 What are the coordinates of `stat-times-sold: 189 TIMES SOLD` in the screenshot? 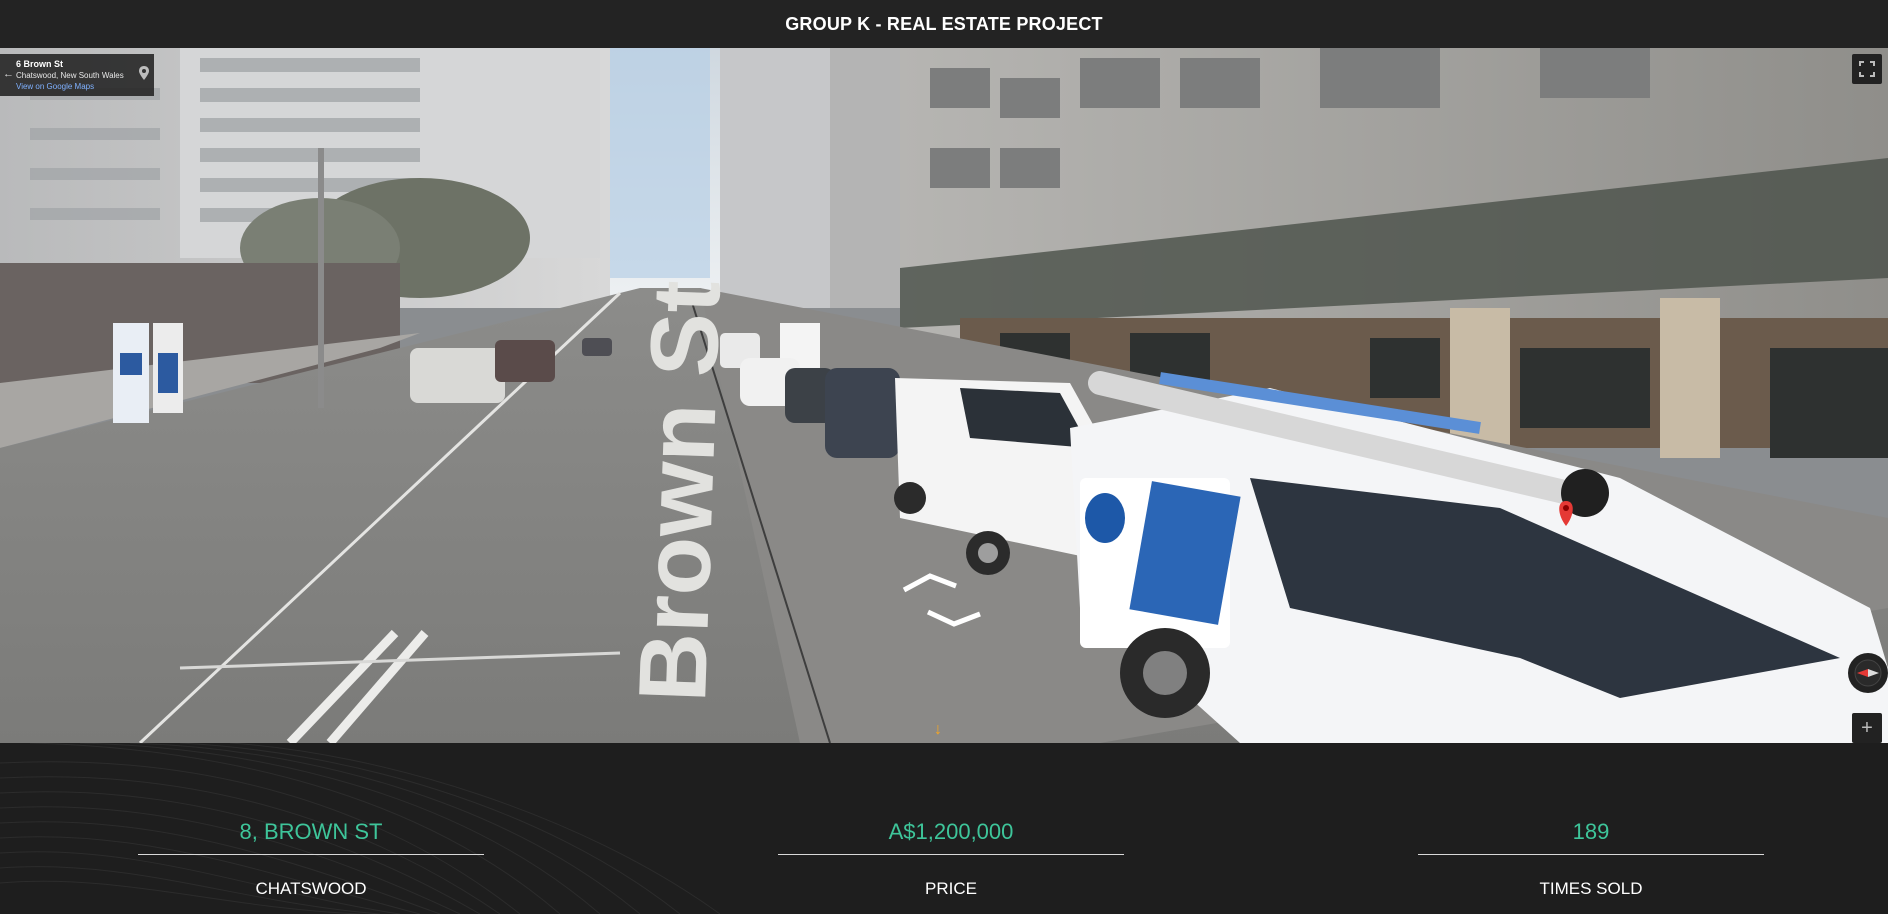 It's located at (1591, 821).